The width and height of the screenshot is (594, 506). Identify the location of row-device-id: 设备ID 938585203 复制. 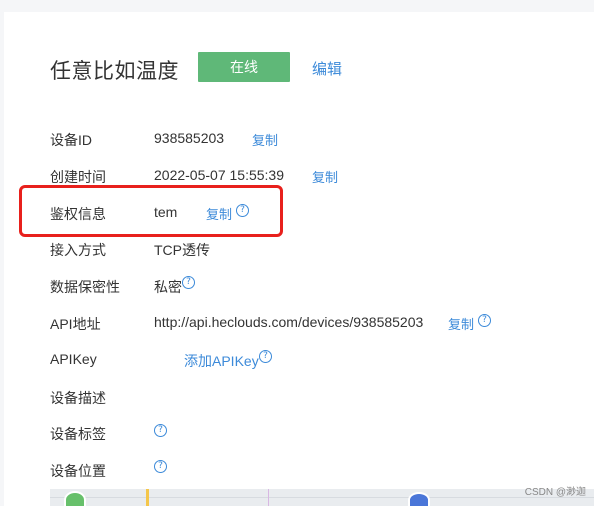
(295, 142).